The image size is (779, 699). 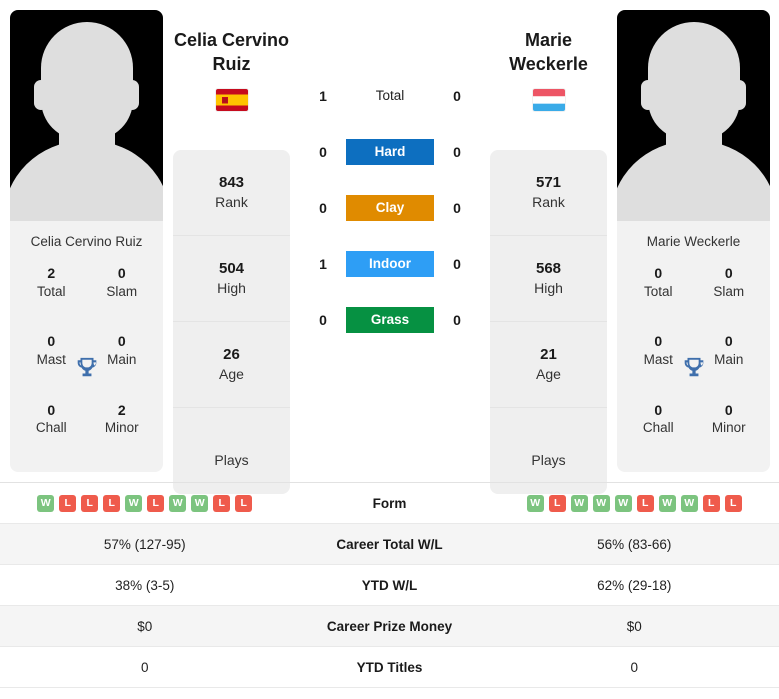 I want to click on avatar-ear-right, so click(x=132, y=95).